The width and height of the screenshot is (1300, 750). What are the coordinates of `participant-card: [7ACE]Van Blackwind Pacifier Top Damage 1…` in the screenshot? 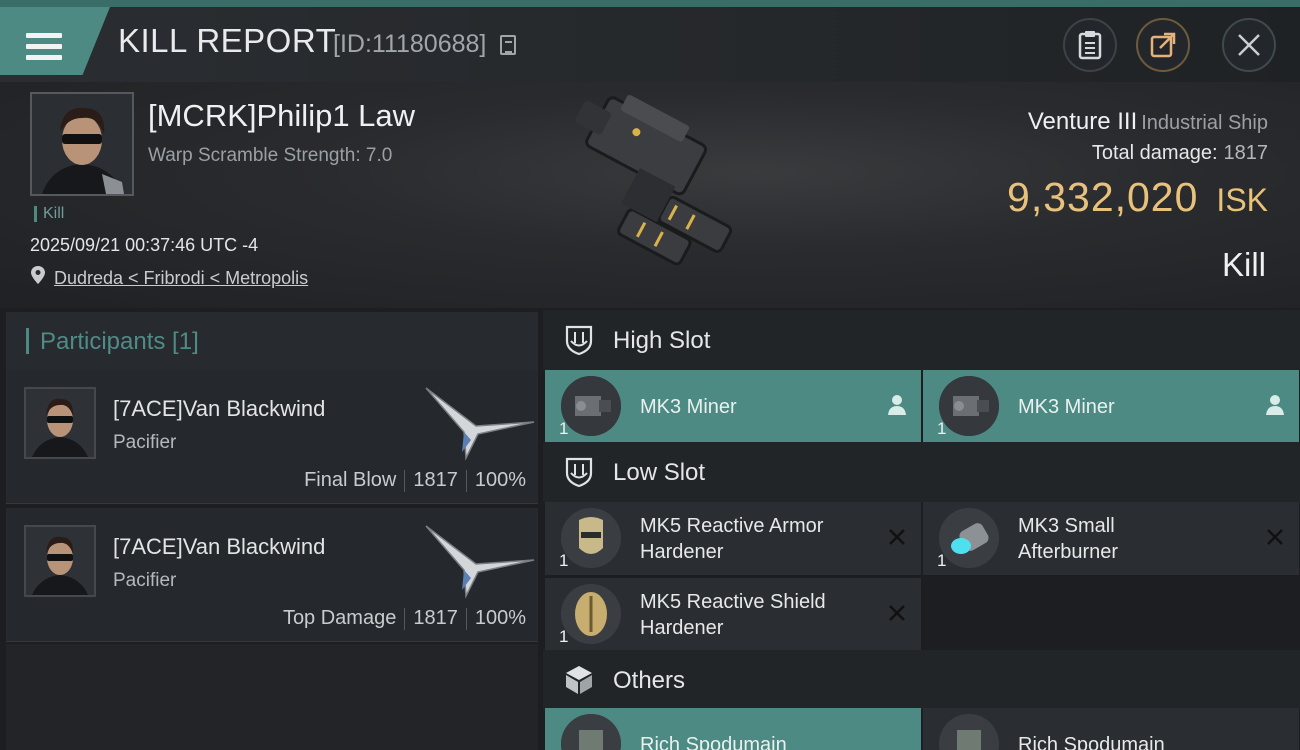 It's located at (272, 575).